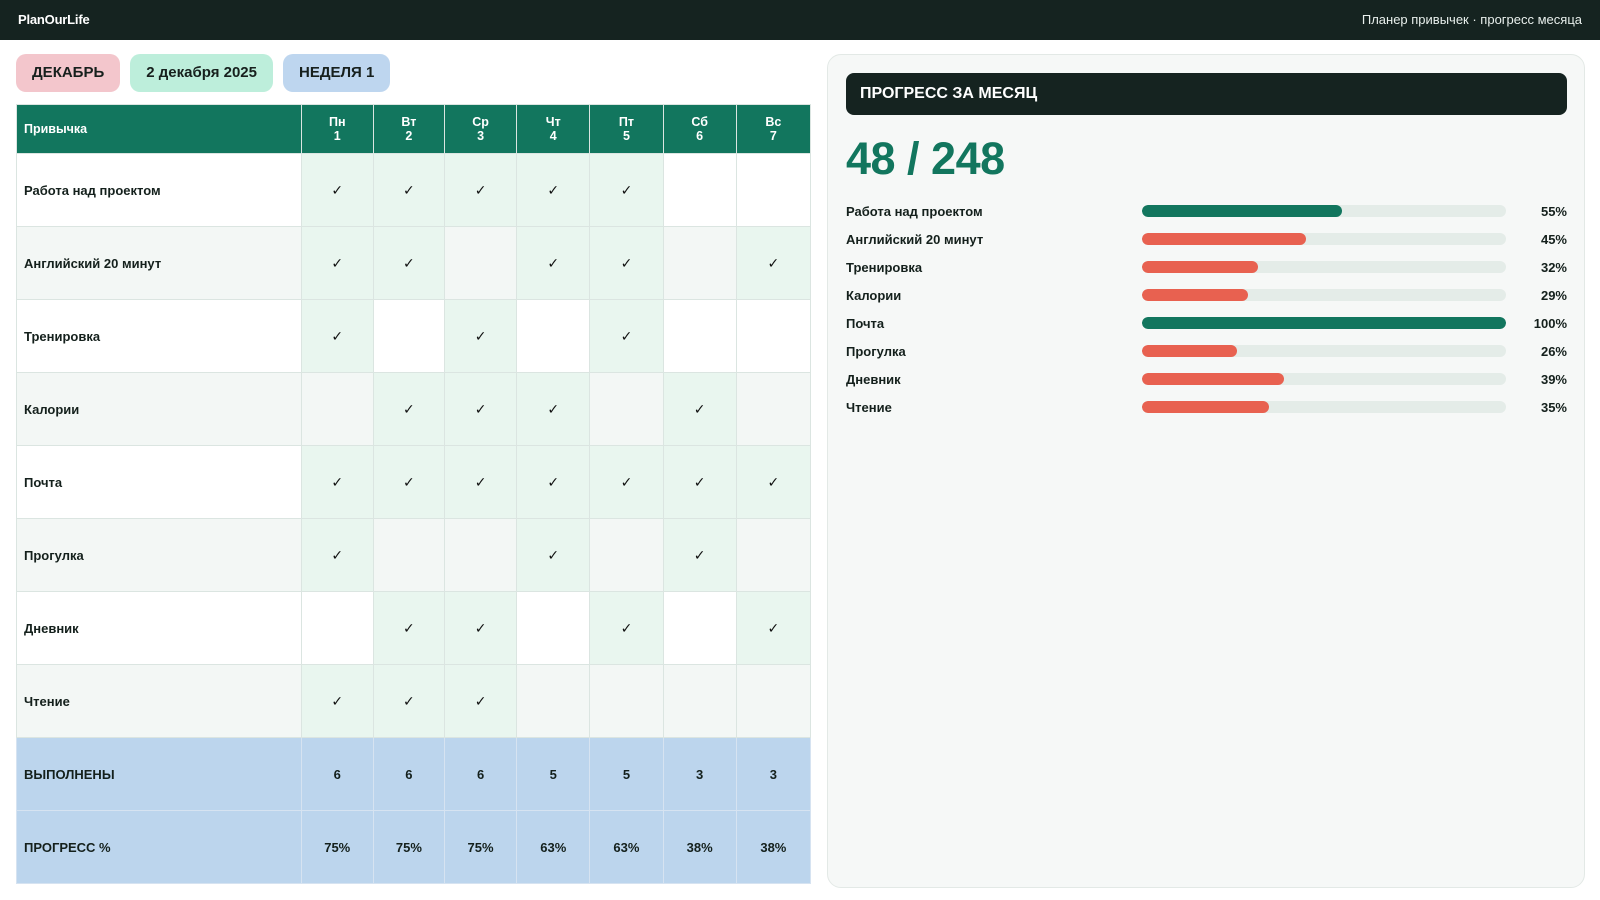 The image size is (1600, 900). What do you see at coordinates (414, 847) in the screenshot?
I see `progress-row: ПРОГРЕСС % 75% 75% 75% 63% 63% 38% 38%` at bounding box center [414, 847].